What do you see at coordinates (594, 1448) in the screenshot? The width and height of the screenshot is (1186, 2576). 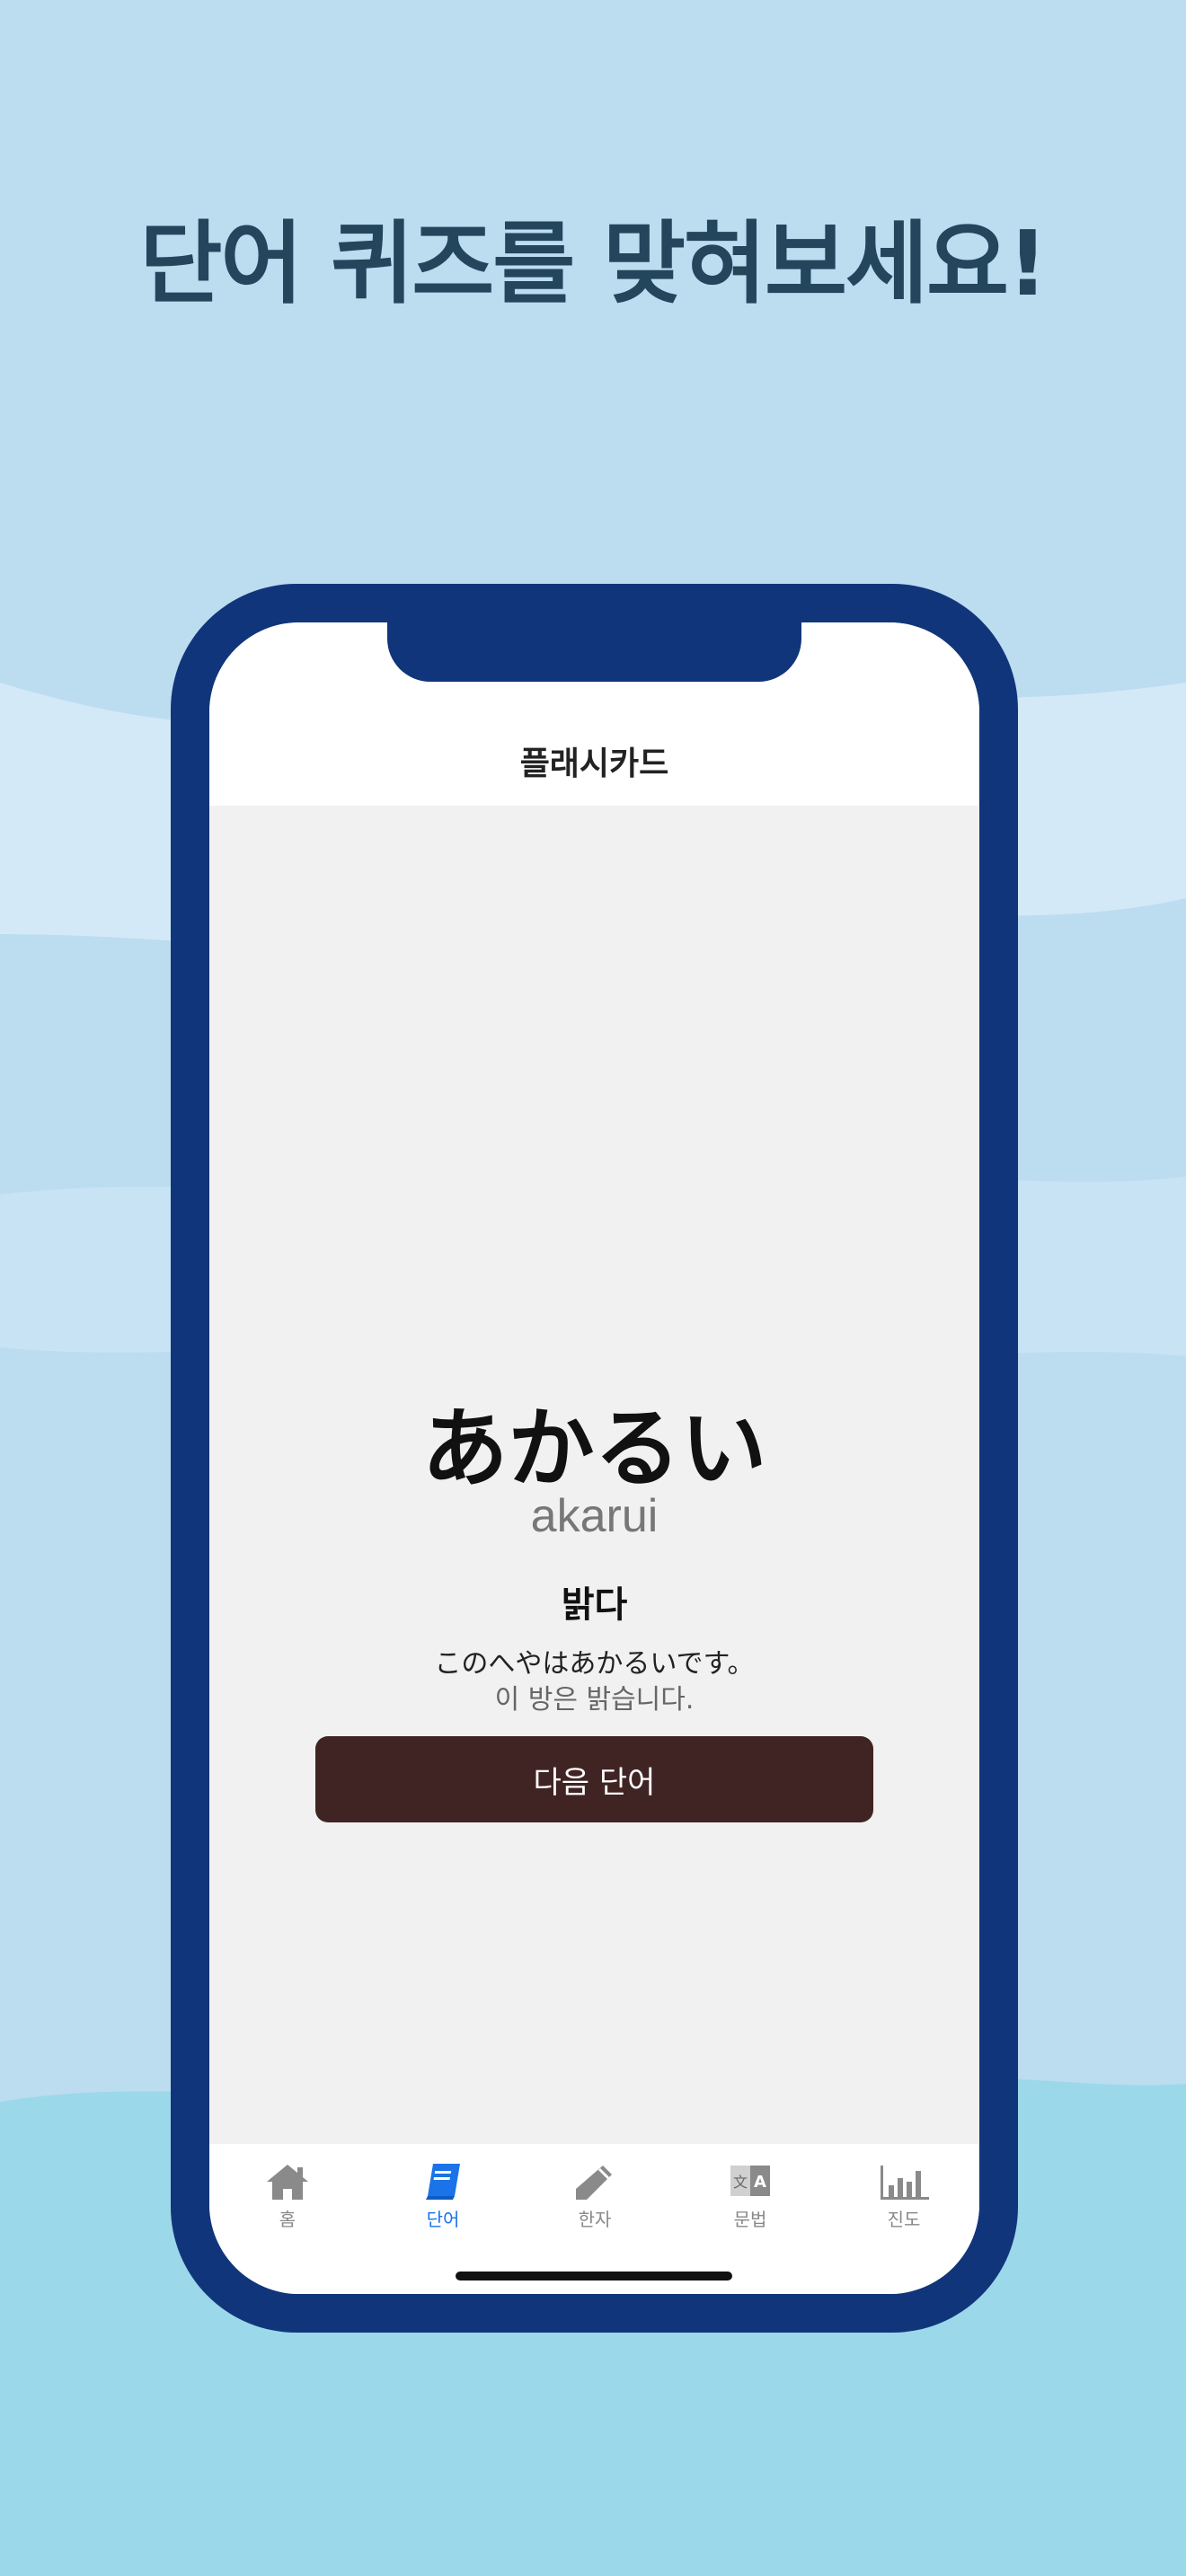 I see `japanese-word: あかるい` at bounding box center [594, 1448].